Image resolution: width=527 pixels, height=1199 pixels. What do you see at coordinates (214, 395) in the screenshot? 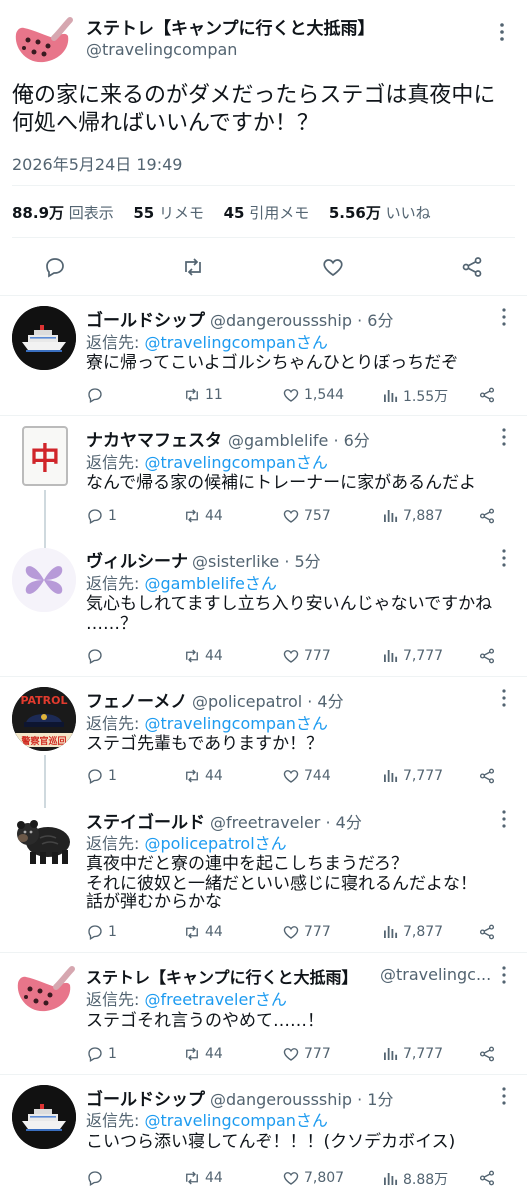
I see `repost-count: 11` at bounding box center [214, 395].